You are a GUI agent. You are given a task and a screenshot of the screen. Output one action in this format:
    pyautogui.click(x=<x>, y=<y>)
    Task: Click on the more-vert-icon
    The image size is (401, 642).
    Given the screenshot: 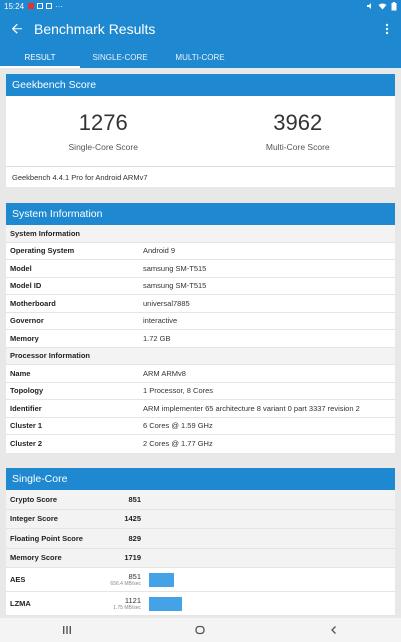 What is the action you would take?
    pyautogui.click(x=387, y=29)
    